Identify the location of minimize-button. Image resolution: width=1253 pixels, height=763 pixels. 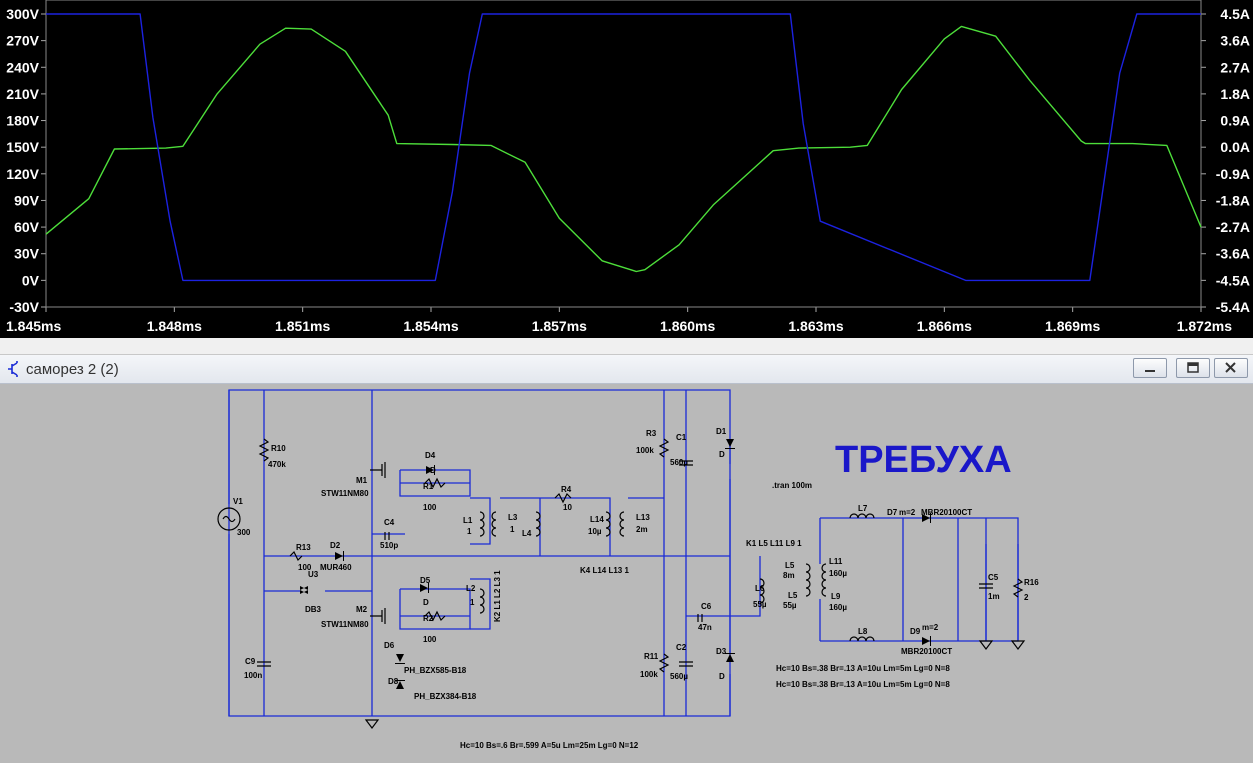
(1150, 368).